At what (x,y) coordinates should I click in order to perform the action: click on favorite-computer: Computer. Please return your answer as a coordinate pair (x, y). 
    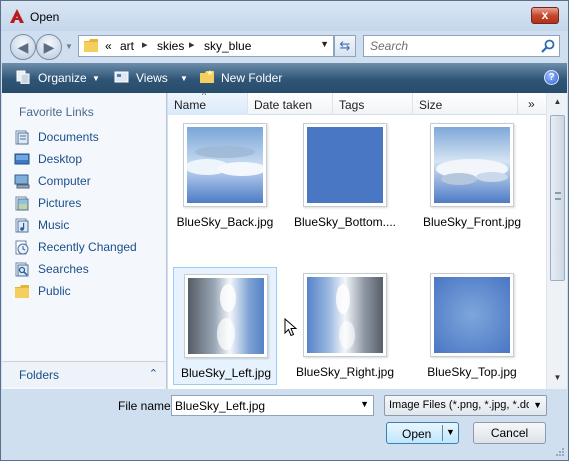
    Looking at the image, I should click on (89, 182).